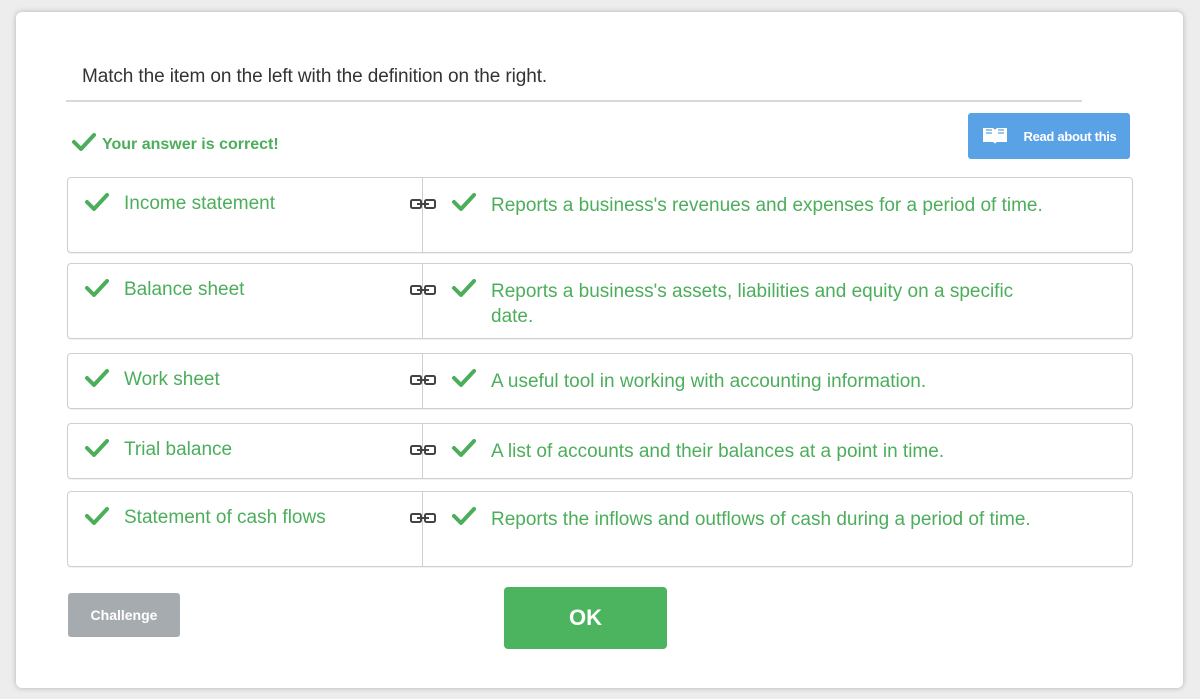 This screenshot has height=699, width=1200. I want to click on term-label: Income statement, so click(199, 204).